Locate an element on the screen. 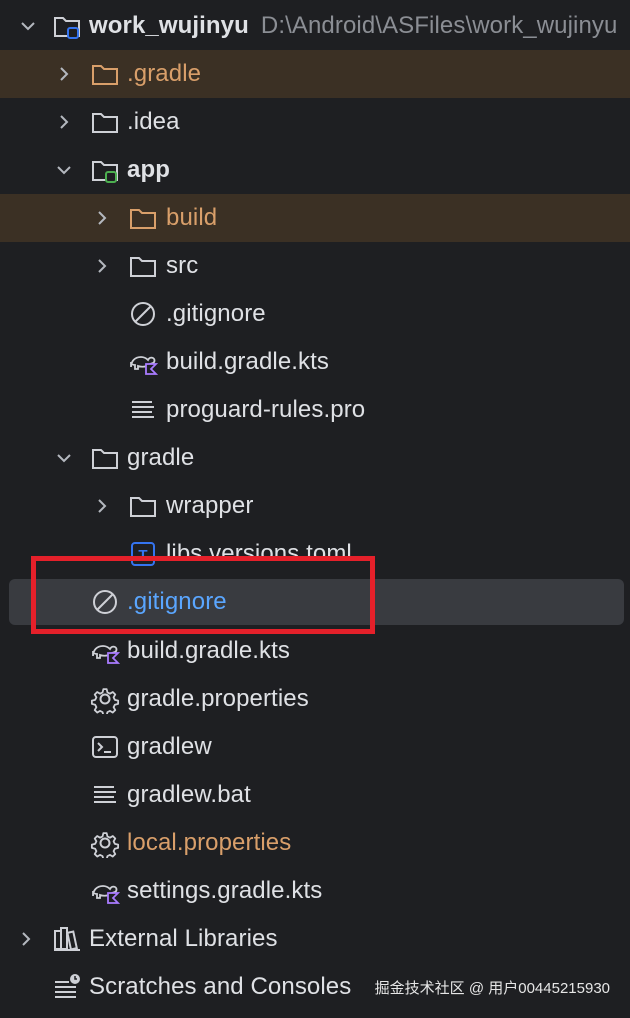  gradlew-label: gradlew is located at coordinates (169, 746).